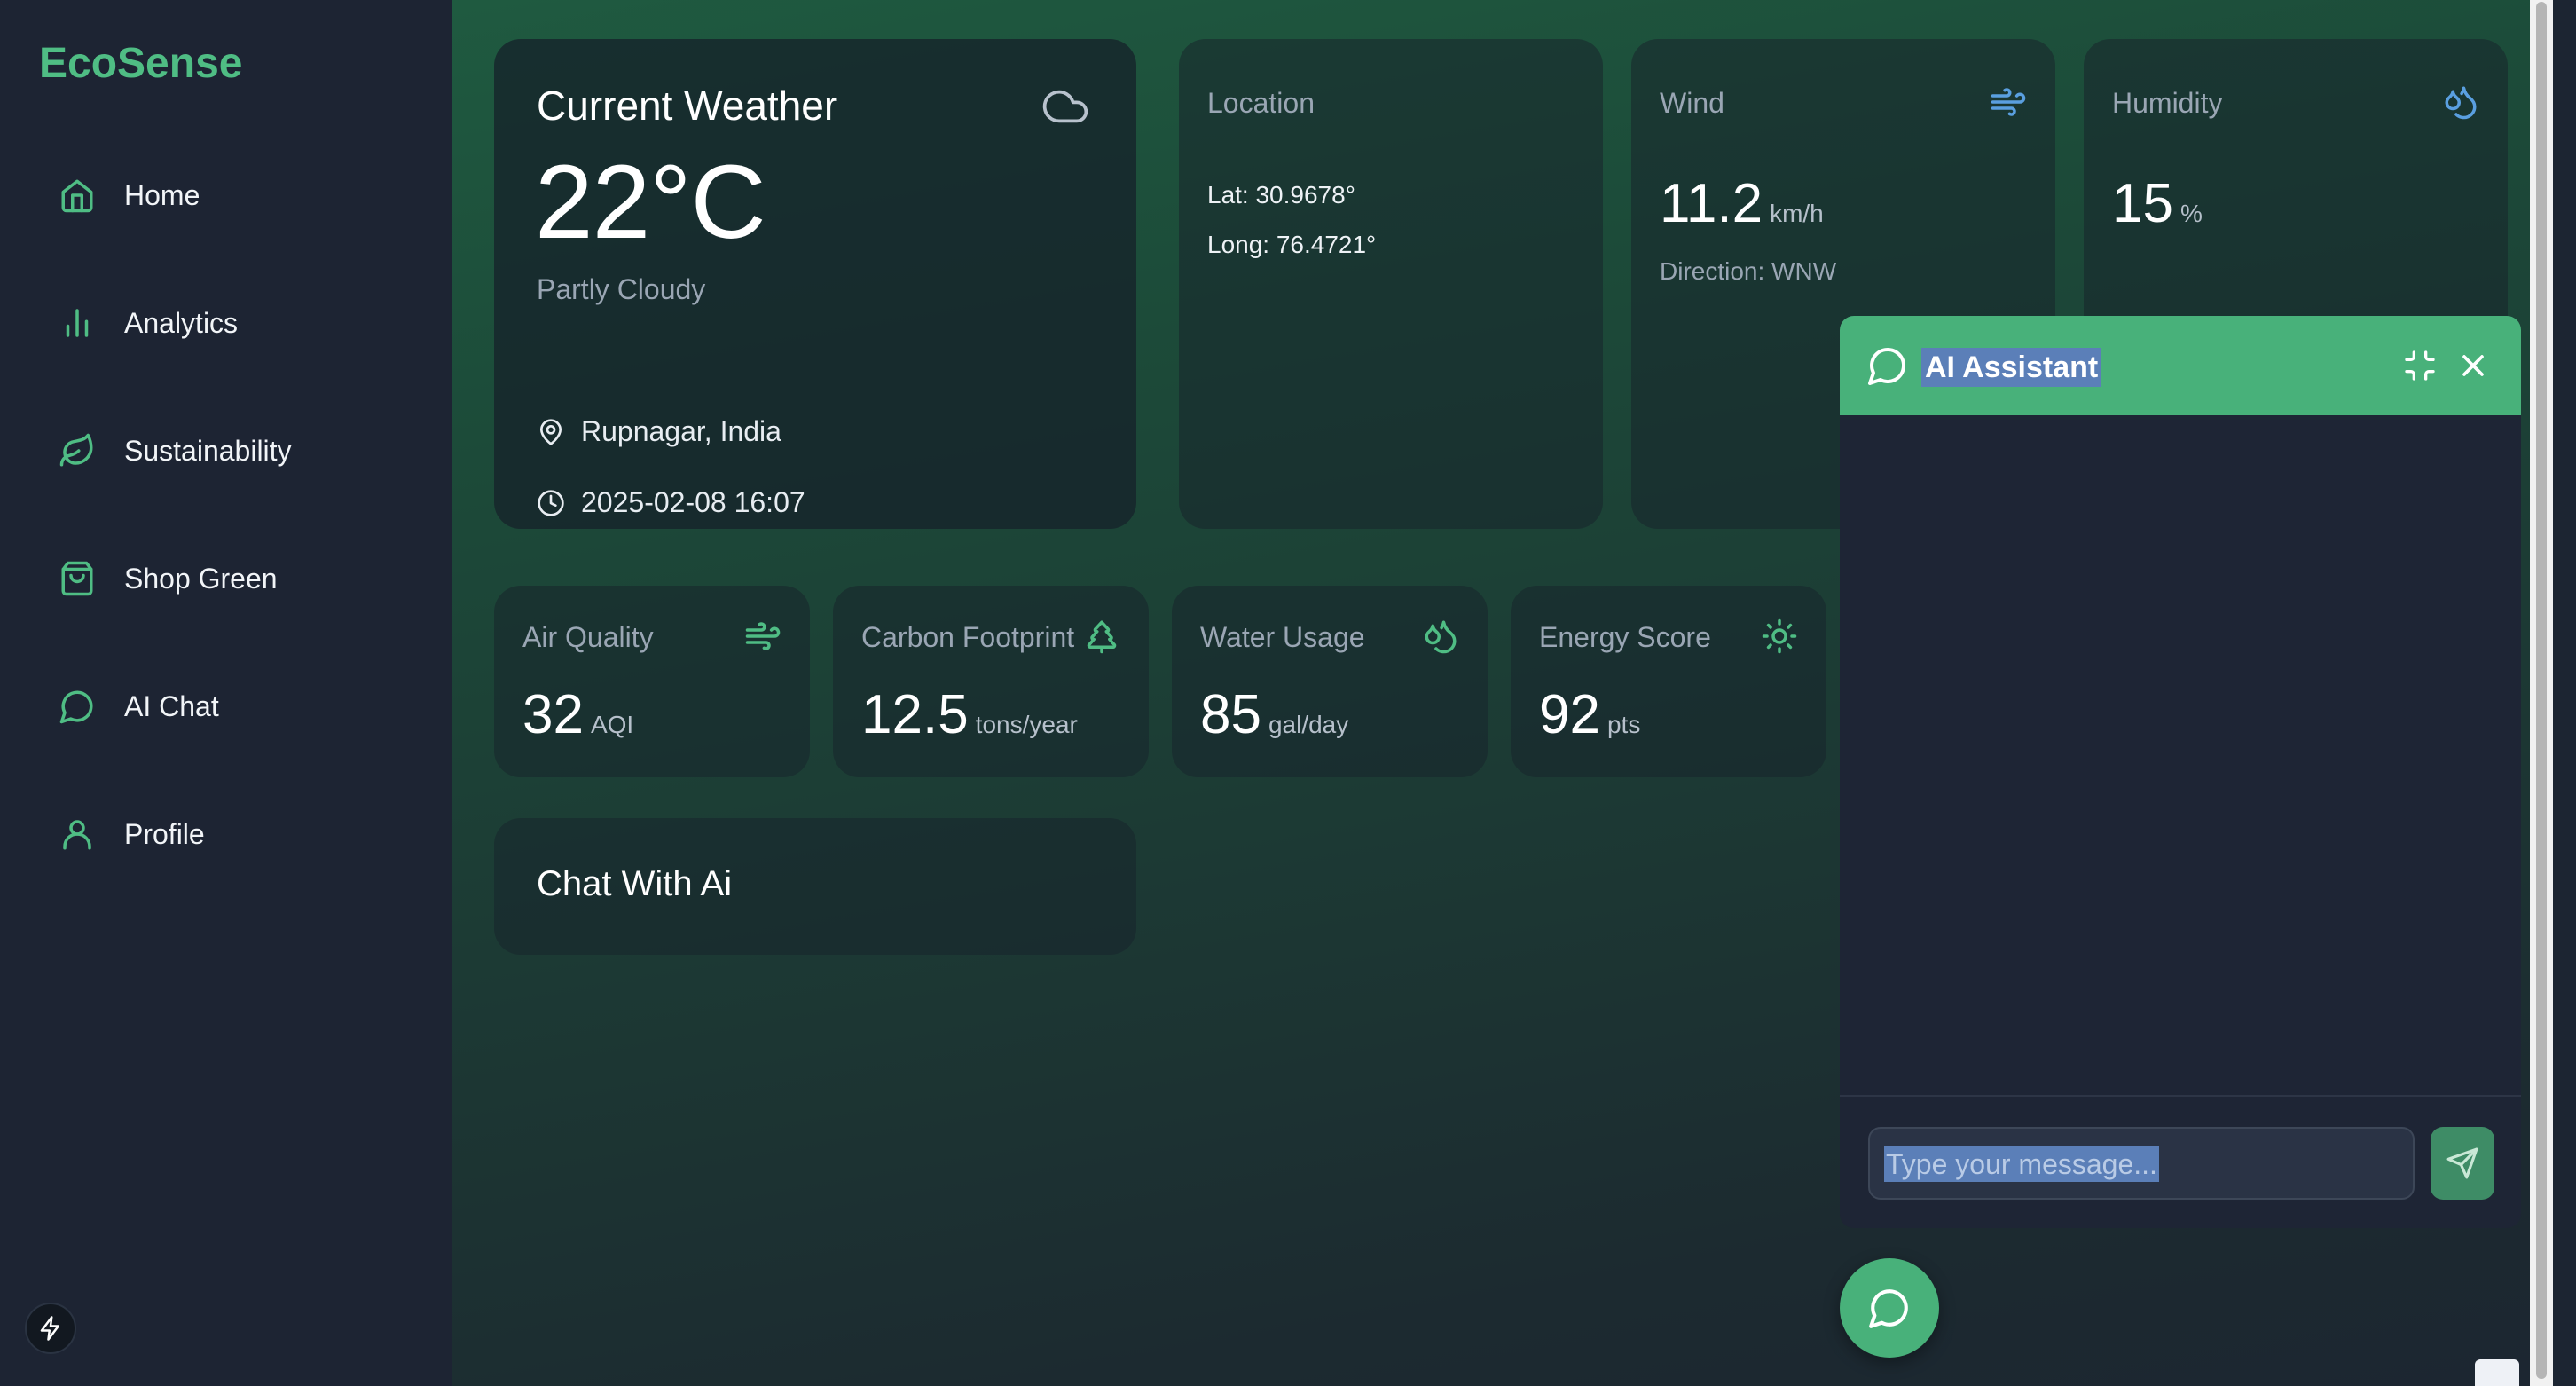 The height and width of the screenshot is (1386, 2576). Describe the element at coordinates (1711, 204) in the screenshot. I see `wind-value: 11.2` at that location.